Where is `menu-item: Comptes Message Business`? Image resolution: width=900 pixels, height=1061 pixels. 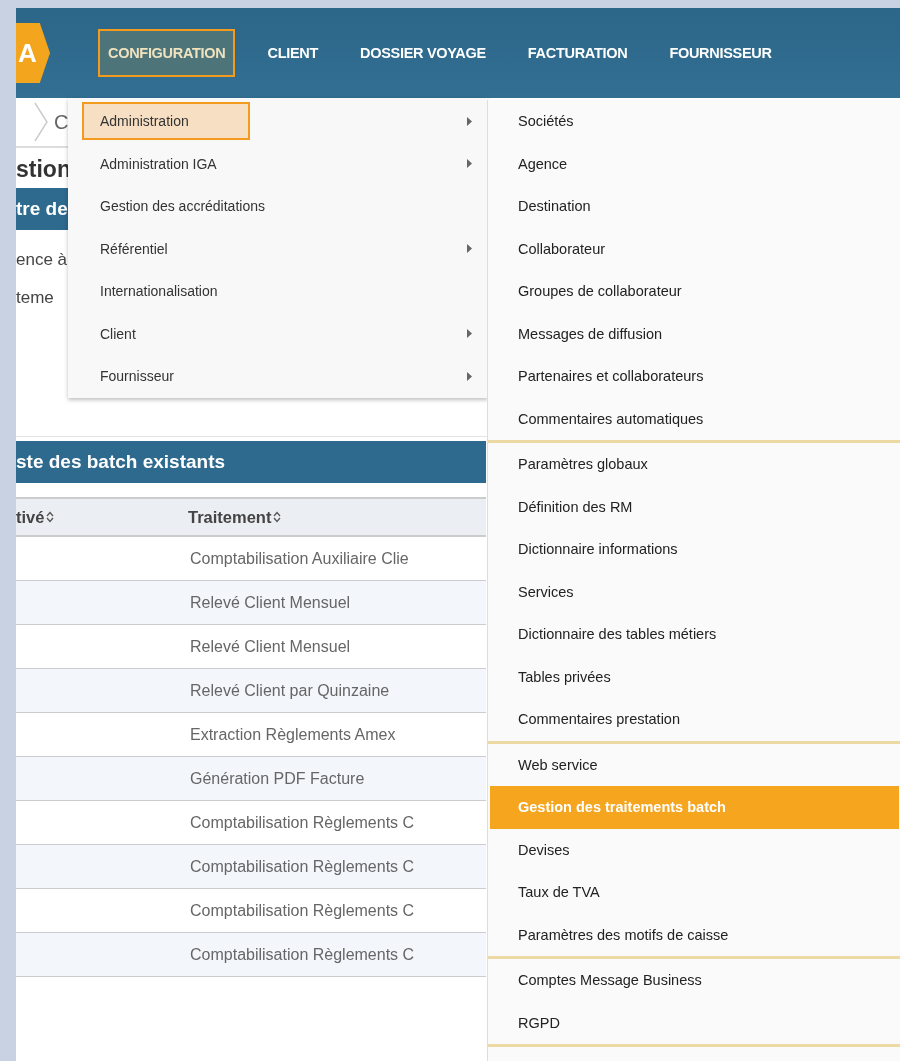 menu-item: Comptes Message Business is located at coordinates (694, 980).